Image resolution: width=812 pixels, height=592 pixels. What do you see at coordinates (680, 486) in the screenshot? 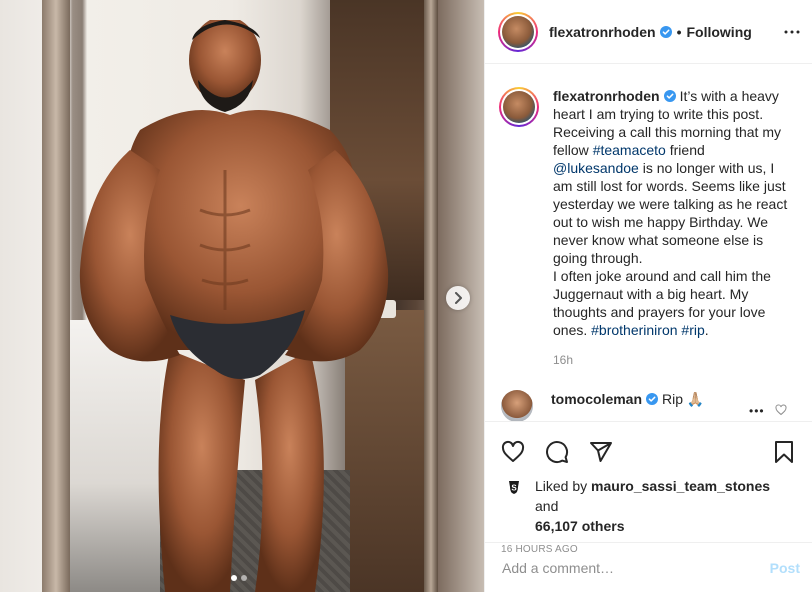
I see `liker-username: mauro_sassi_team_stones` at bounding box center [680, 486].